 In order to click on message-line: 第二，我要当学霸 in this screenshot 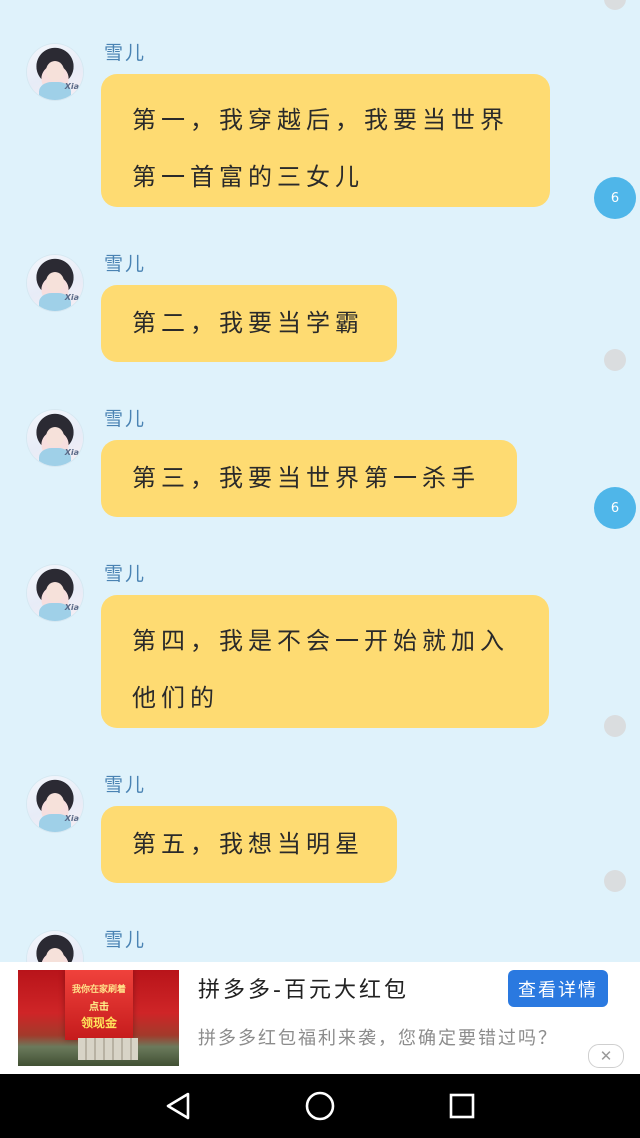, I will do `click(248, 323)`.